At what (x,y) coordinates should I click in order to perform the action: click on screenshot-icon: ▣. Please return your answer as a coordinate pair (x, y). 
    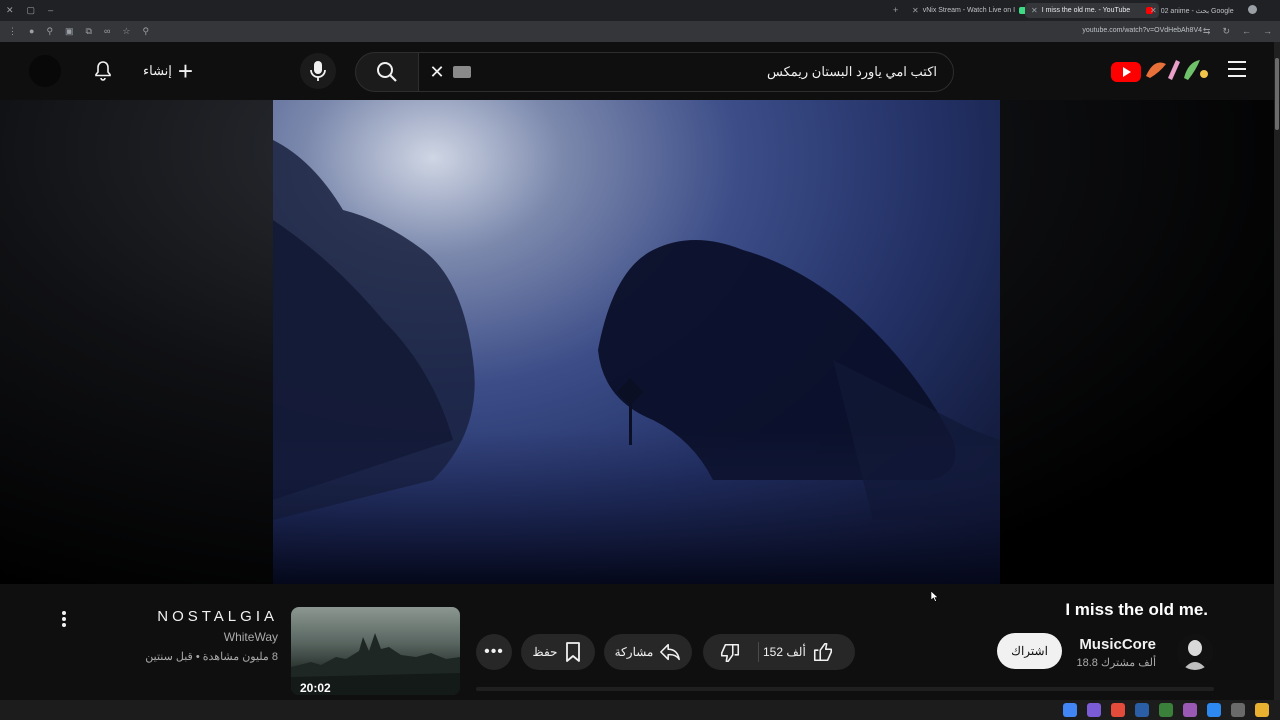
    Looking at the image, I should click on (69, 31).